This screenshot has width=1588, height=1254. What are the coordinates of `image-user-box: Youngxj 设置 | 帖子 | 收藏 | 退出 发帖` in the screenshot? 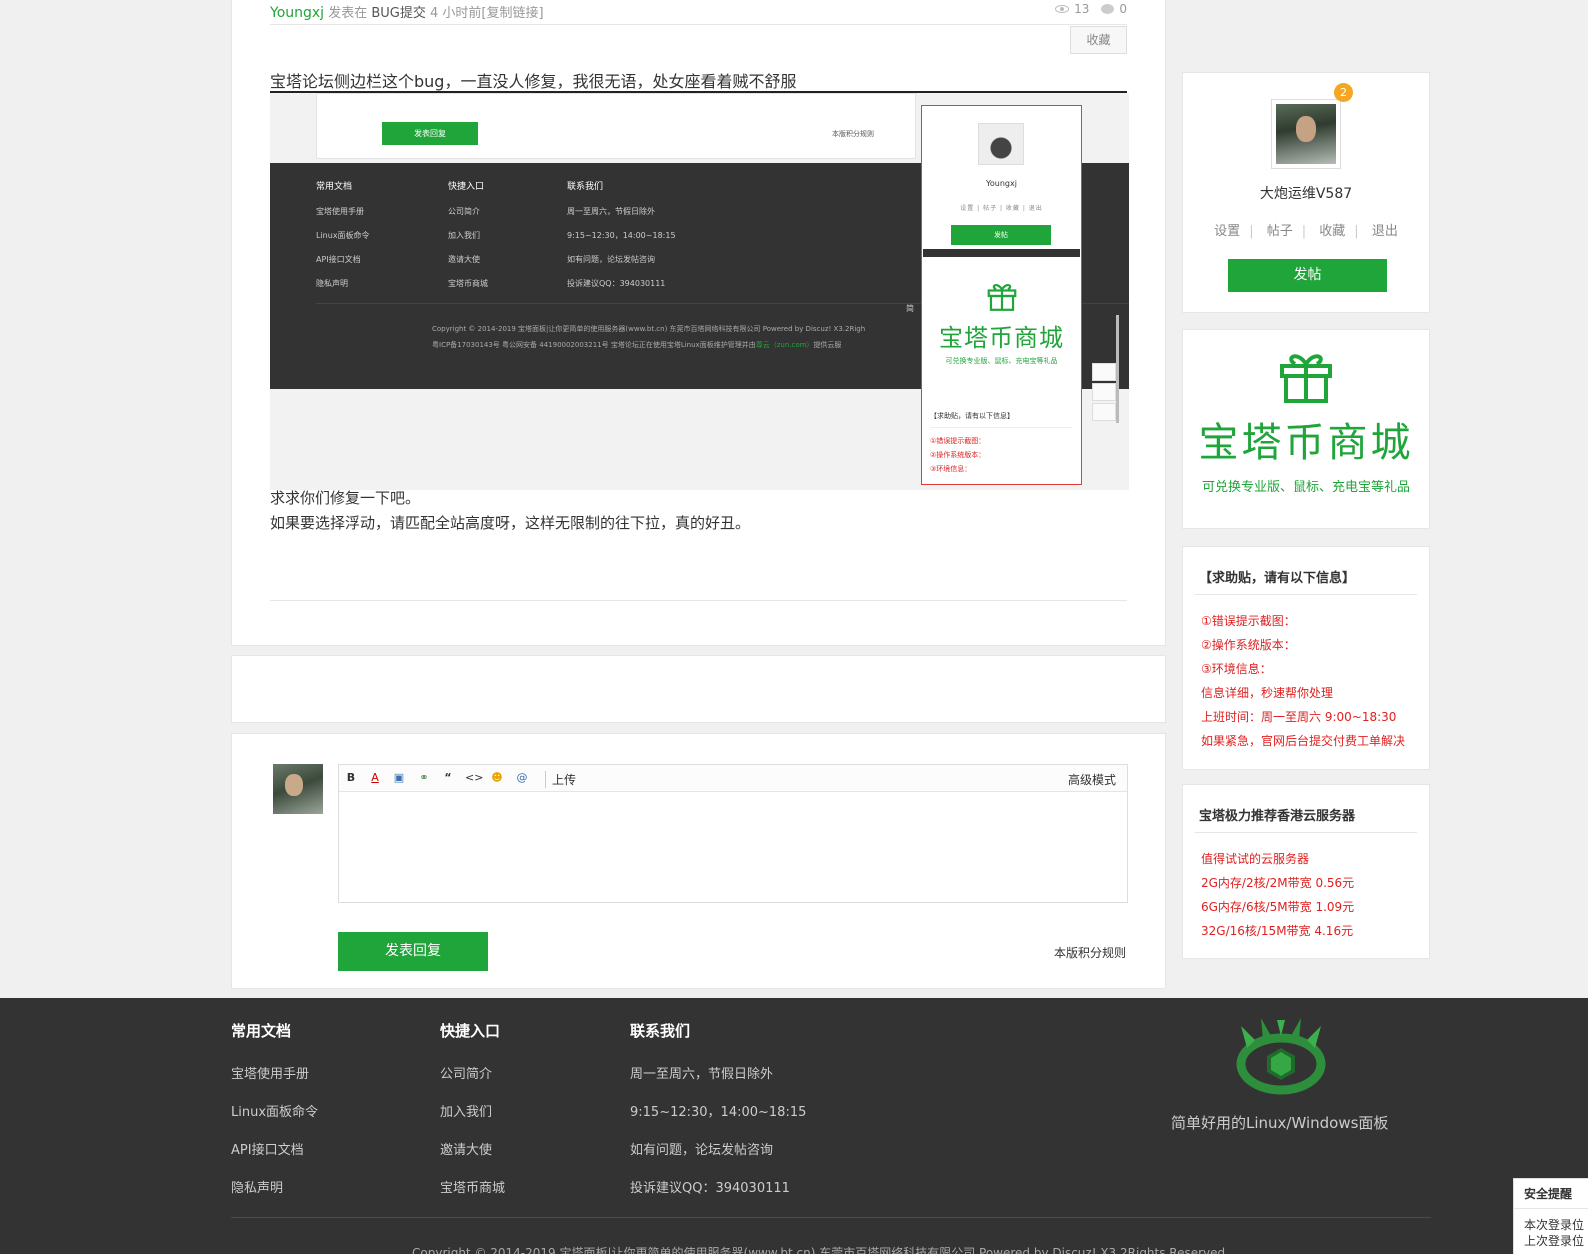 It's located at (1001, 182).